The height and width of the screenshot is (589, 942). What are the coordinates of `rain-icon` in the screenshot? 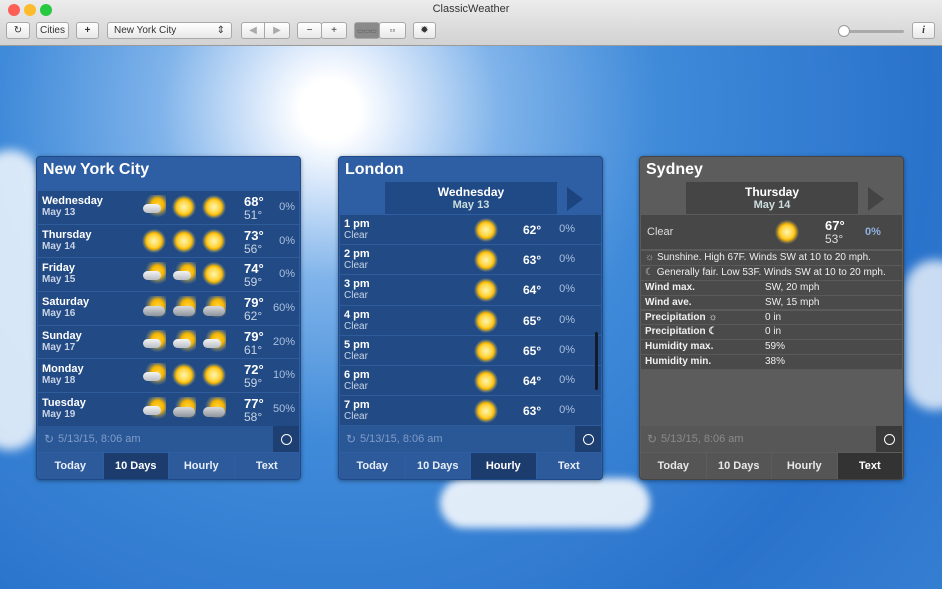 It's located at (184, 409).